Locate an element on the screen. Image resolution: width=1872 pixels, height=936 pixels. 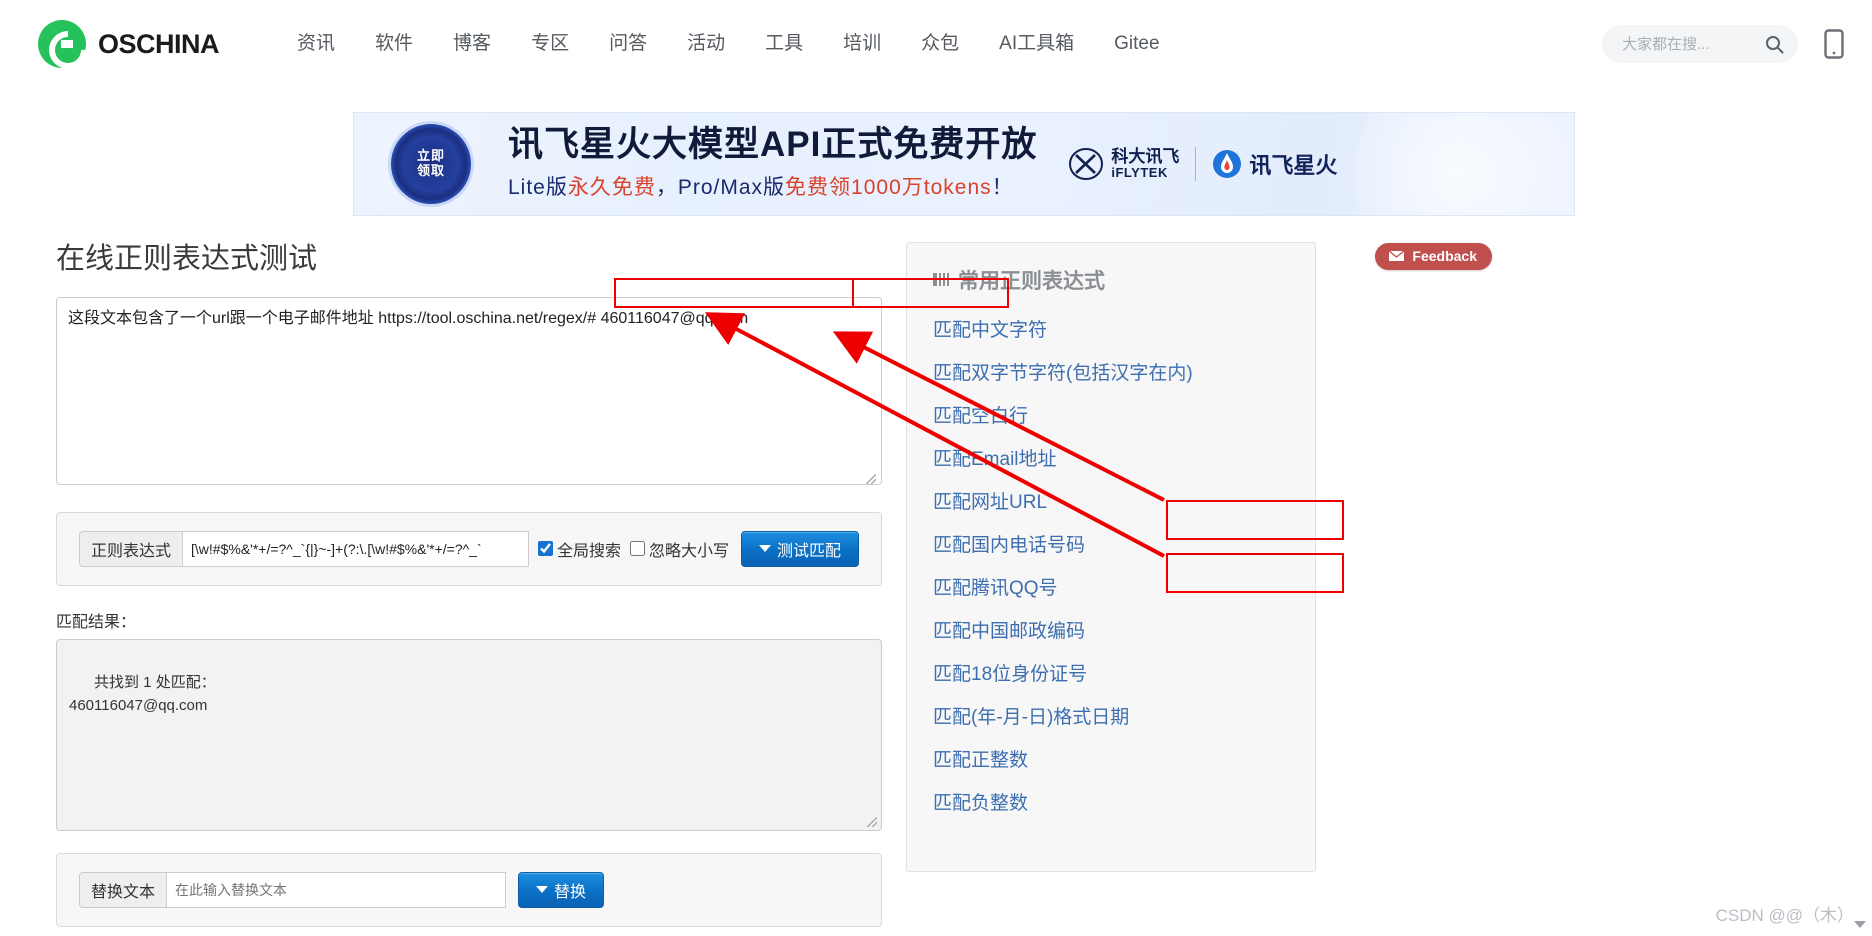
banner-sub-mid: ，Pro/Max版 is located at coordinates (720, 187).